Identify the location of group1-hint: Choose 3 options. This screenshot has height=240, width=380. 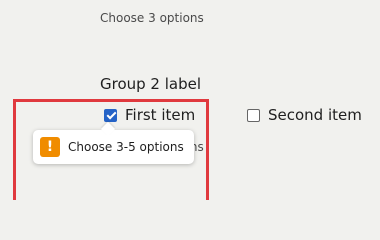
(152, 18).